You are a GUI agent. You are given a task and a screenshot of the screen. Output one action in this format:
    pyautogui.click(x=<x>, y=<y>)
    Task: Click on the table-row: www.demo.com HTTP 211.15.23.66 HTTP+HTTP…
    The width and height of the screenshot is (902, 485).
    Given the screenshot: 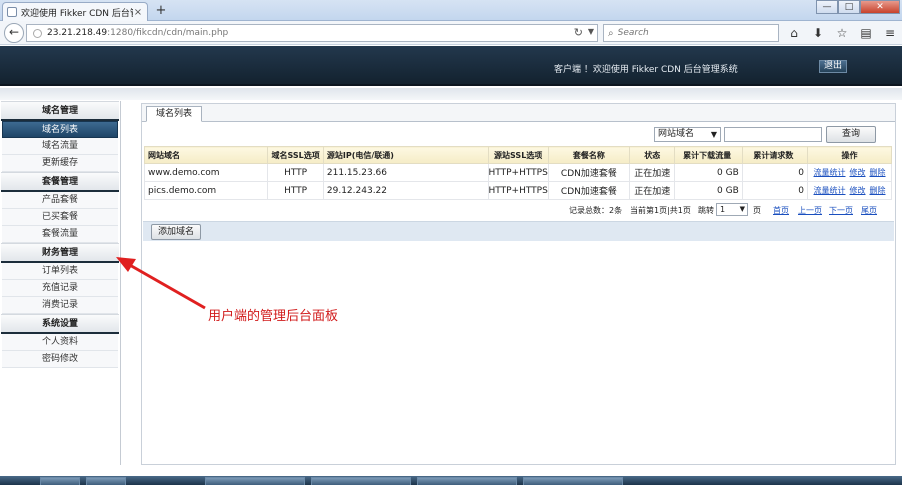 What is the action you would take?
    pyautogui.click(x=517, y=172)
    